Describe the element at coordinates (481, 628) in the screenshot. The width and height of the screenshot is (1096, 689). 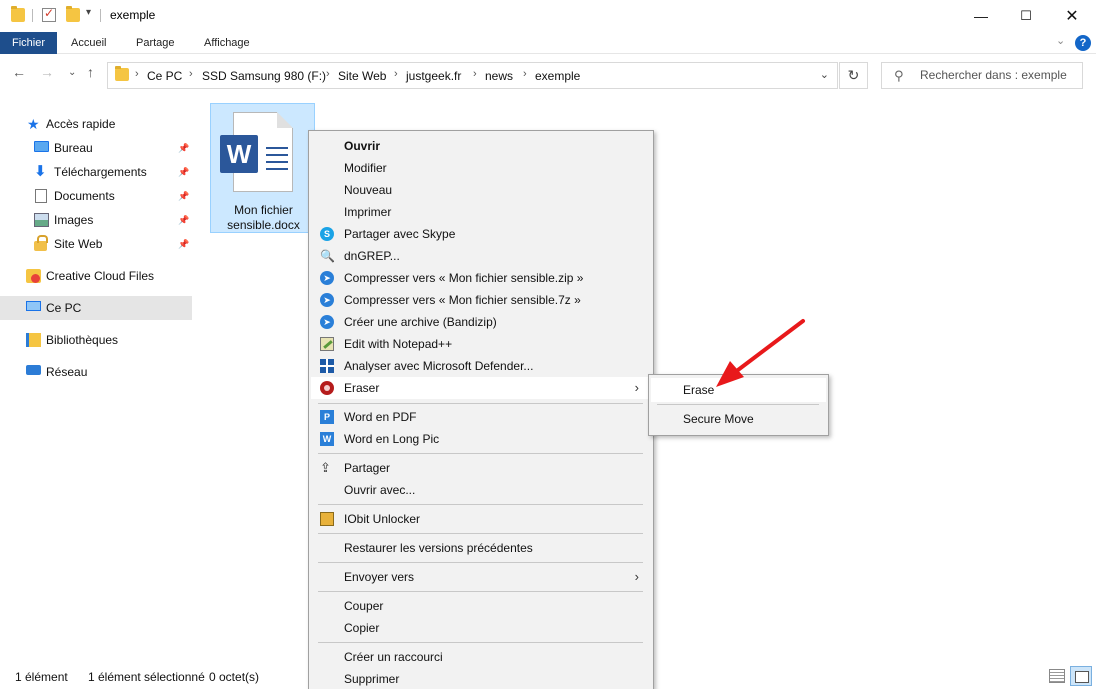
I see `menu-item-copier: Copier` at that location.